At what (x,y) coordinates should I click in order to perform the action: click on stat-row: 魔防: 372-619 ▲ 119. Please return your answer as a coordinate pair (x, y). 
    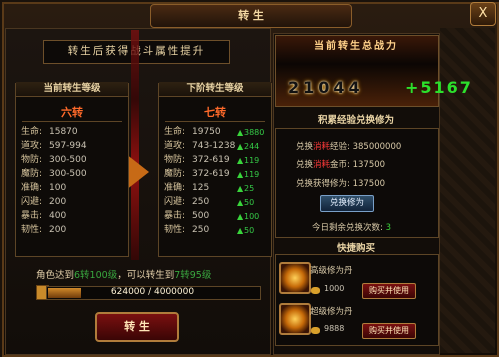
    Looking at the image, I should click on (216, 174).